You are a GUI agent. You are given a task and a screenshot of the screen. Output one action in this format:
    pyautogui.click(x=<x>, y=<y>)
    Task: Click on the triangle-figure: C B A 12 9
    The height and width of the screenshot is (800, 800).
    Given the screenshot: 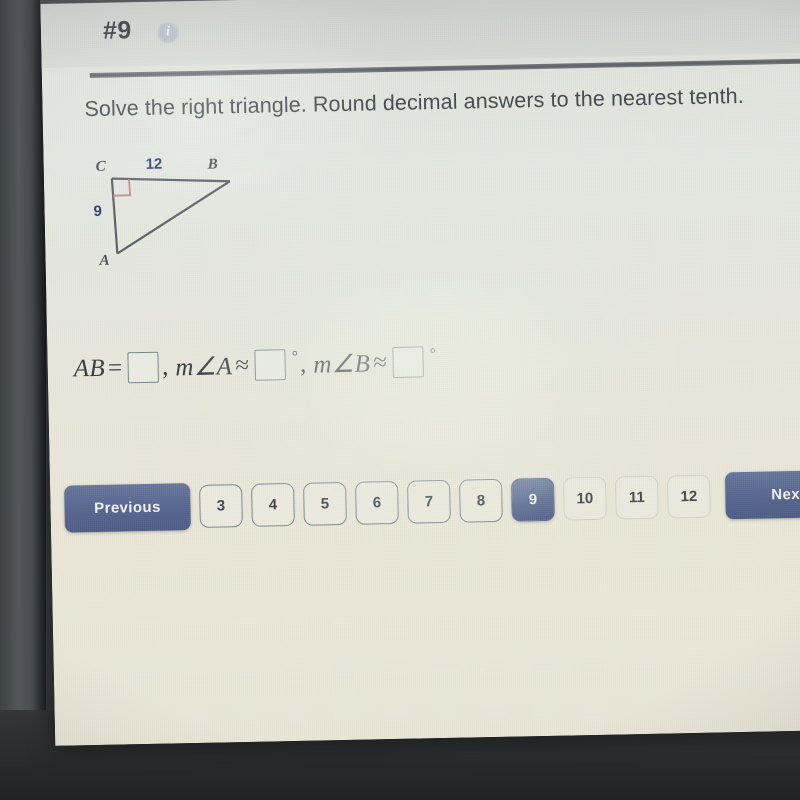 What is the action you would take?
    pyautogui.click(x=185, y=216)
    